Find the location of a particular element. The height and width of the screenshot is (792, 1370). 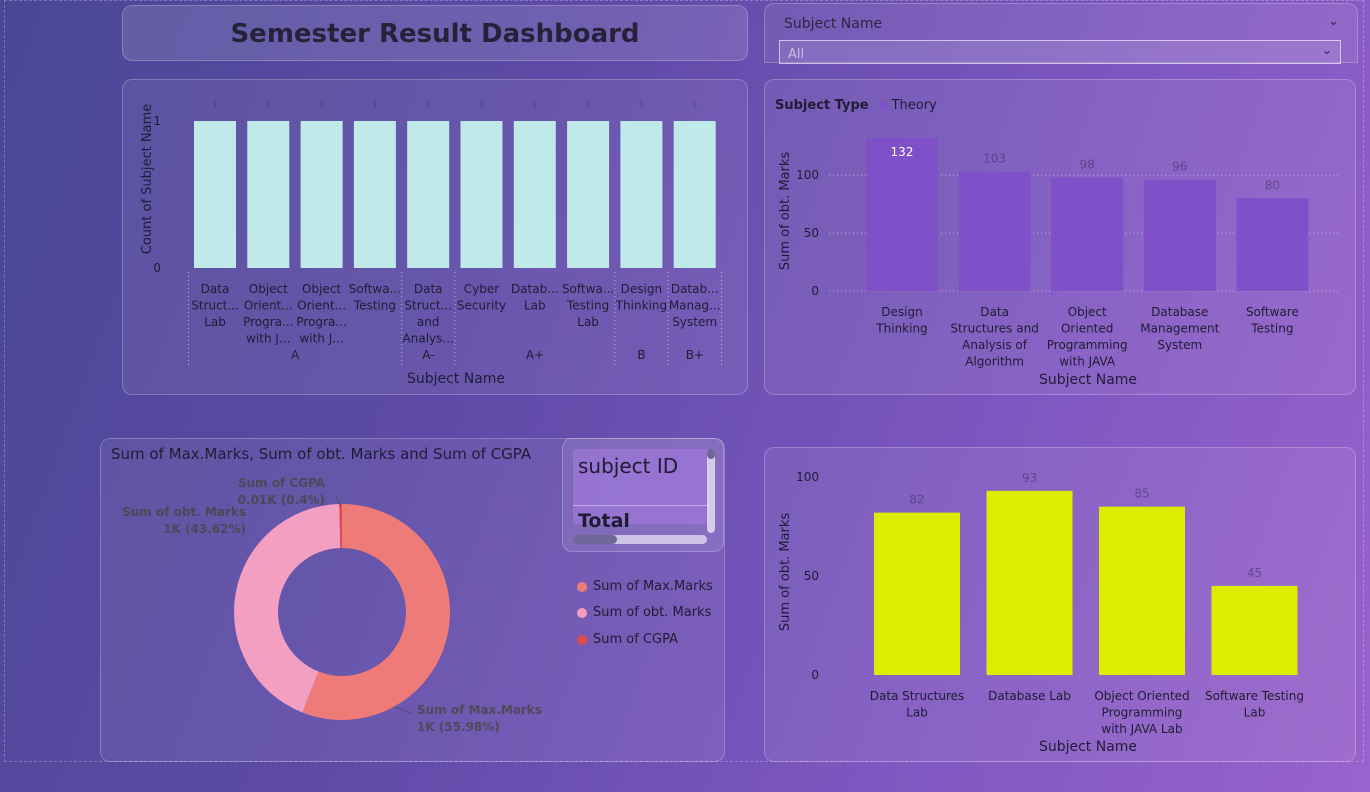

group-label: A- is located at coordinates (428, 355).